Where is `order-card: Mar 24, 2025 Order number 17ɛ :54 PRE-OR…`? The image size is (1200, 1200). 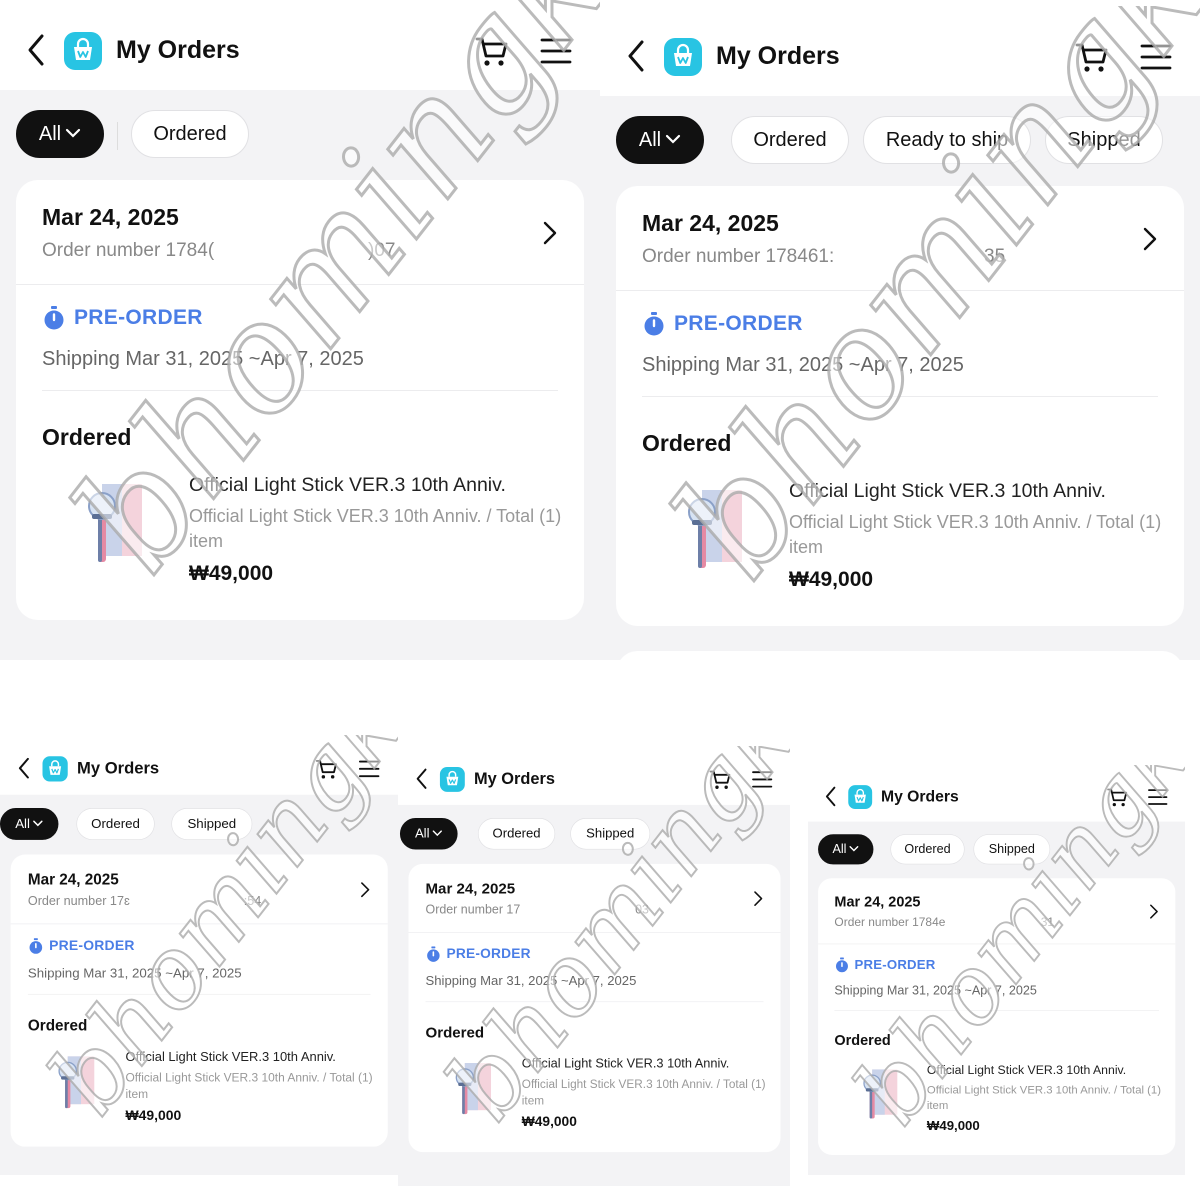
order-card: Mar 24, 2025 Order number 17ɛ :54 PRE-OR… is located at coordinates (199, 1000).